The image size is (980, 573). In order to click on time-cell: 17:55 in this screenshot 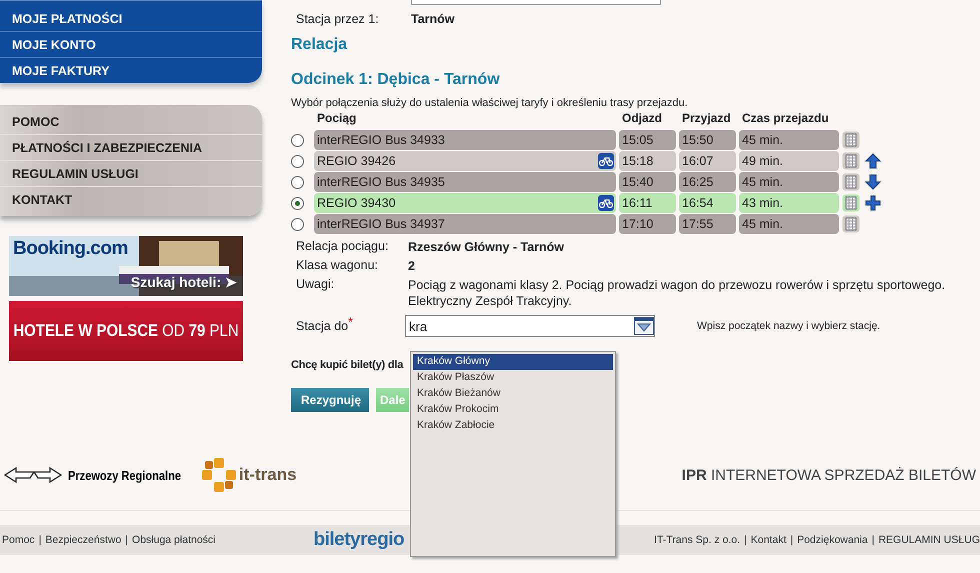, I will do `click(707, 224)`.